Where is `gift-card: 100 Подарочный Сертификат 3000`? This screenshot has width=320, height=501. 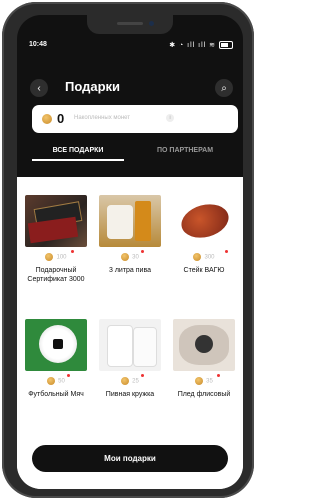 gift-card: 100 Подарочный Сертификат 3000 is located at coordinates (56, 239).